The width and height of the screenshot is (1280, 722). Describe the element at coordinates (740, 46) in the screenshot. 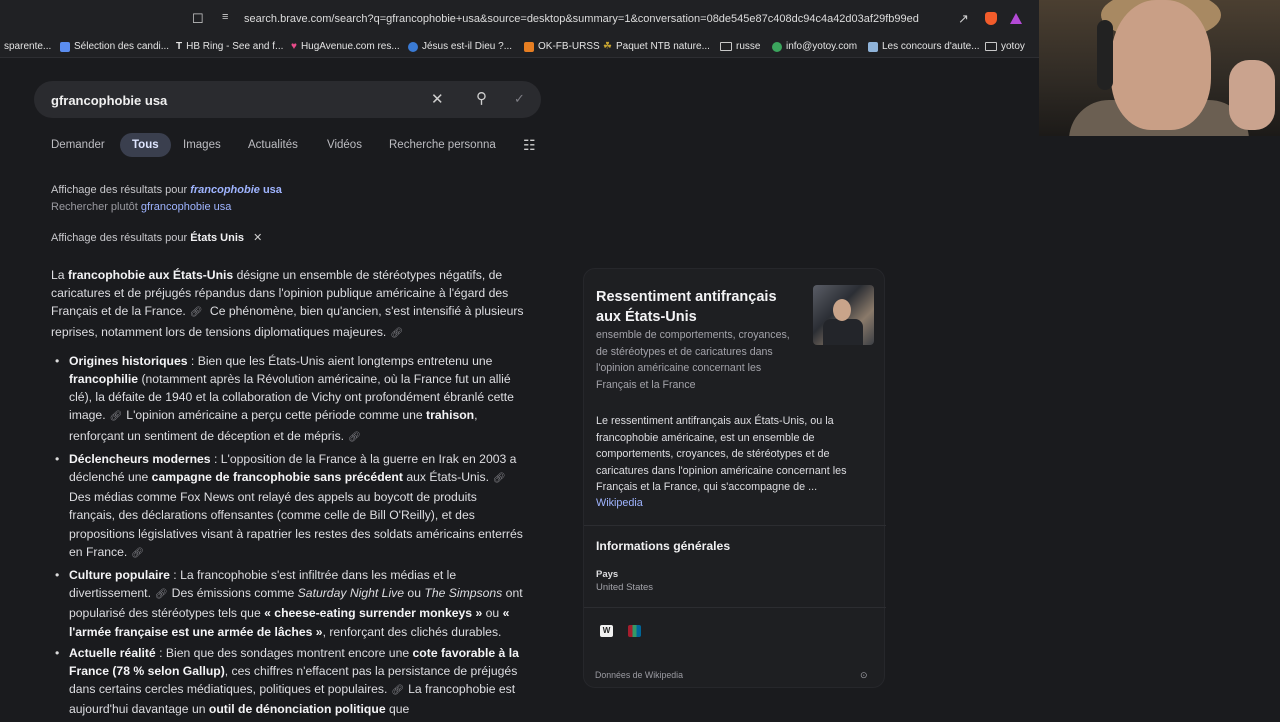

I see `bookmark-item: russe` at that location.